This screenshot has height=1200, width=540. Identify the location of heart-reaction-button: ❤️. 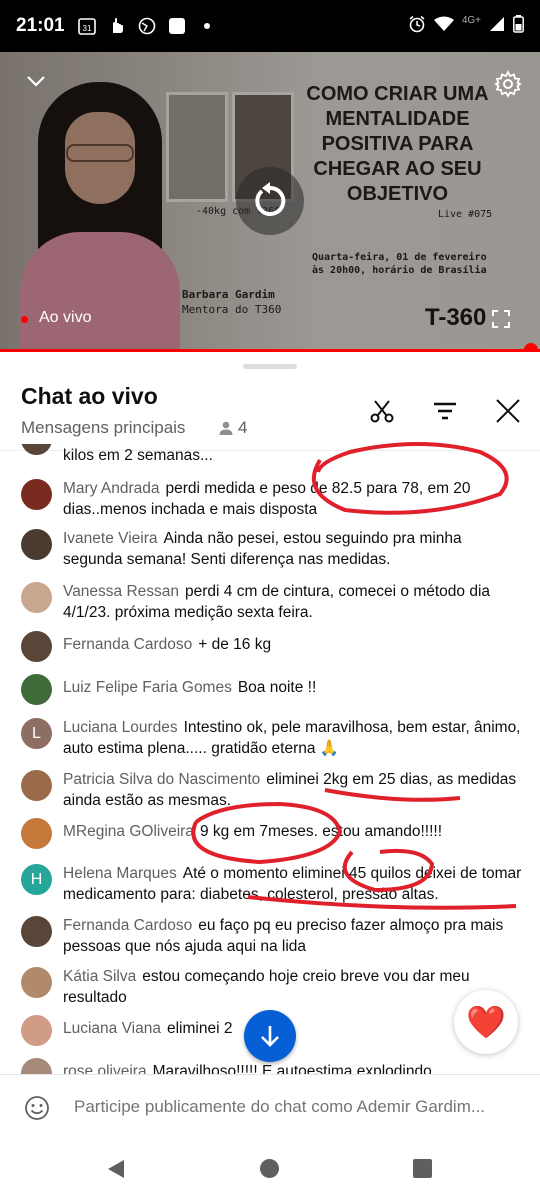
(486, 1022).